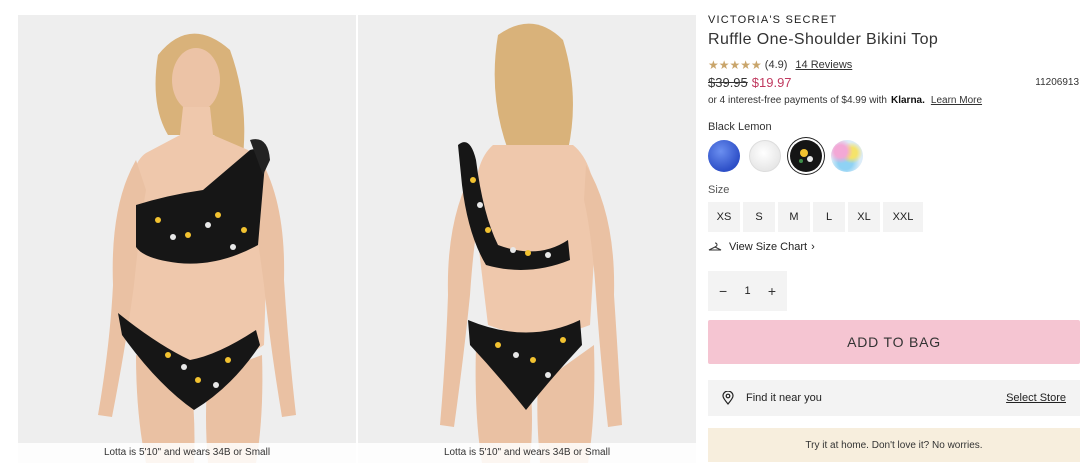 This screenshot has height=468, width=1092. What do you see at coordinates (768, 247) in the screenshot?
I see `size-chart-label: View Size Chart` at bounding box center [768, 247].